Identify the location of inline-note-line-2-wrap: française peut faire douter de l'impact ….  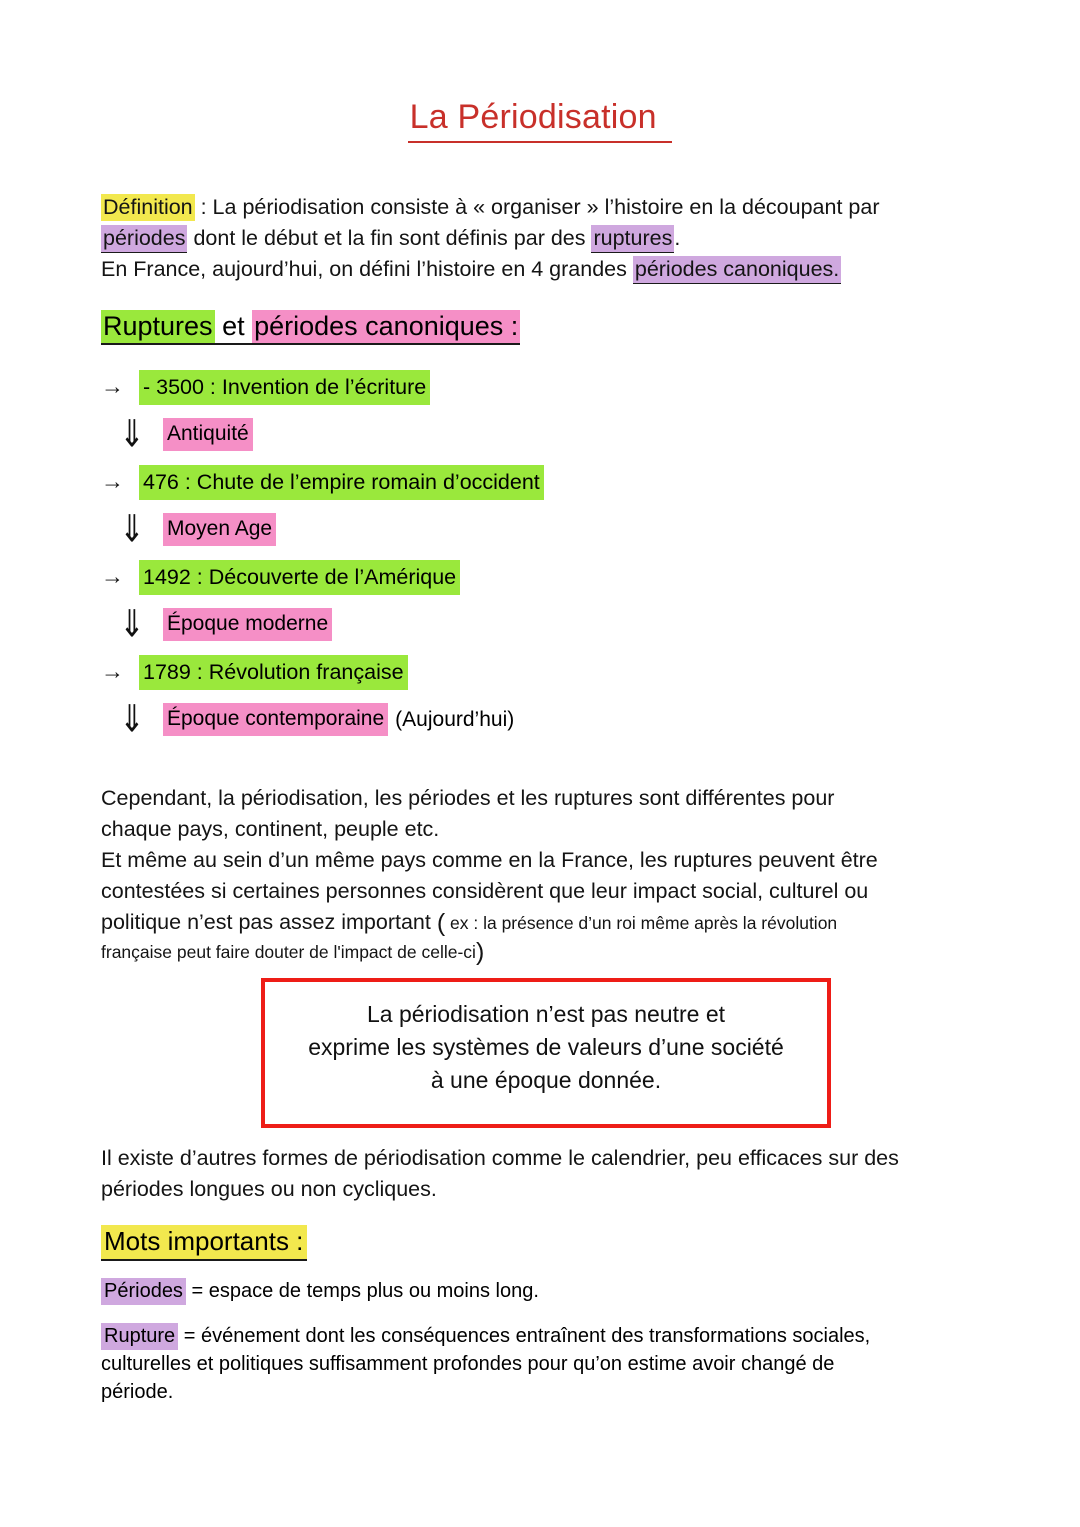
(523, 952).